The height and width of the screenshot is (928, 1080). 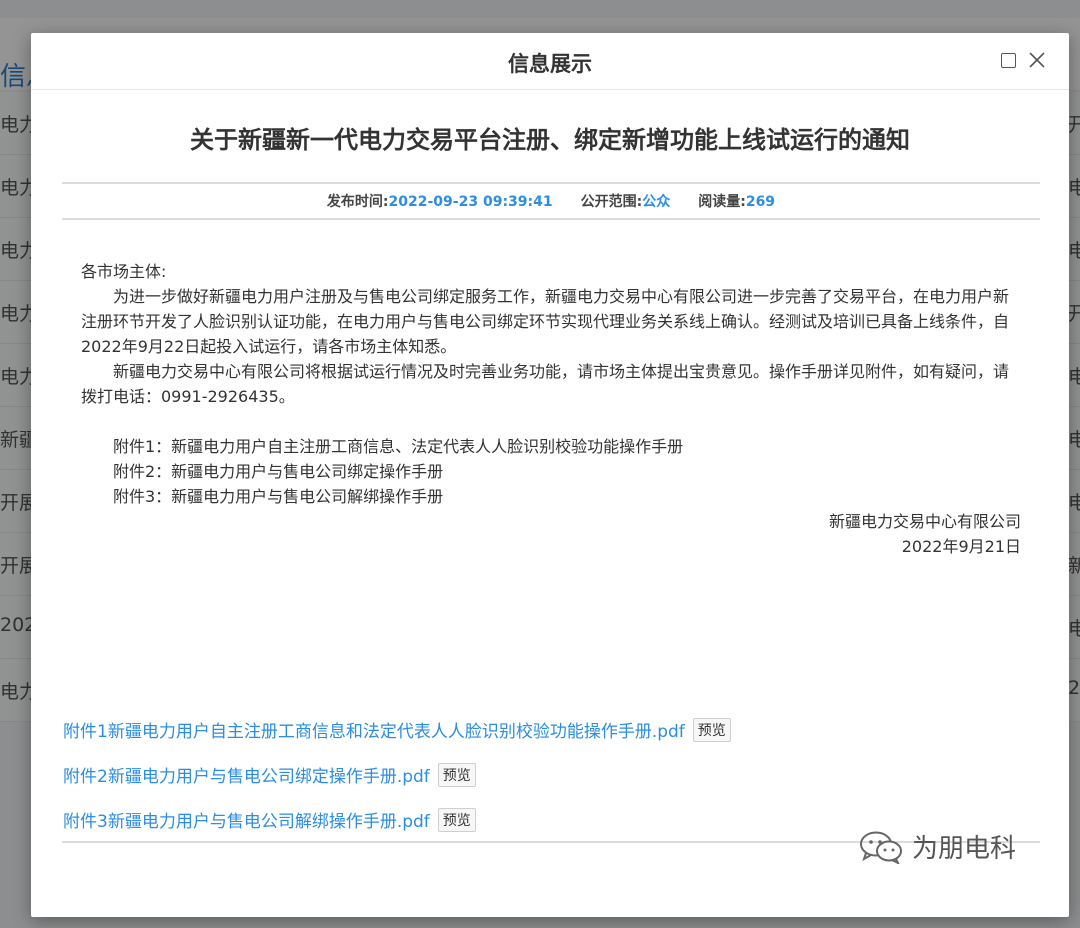 I want to click on watermark-text: 为朋电科, so click(x=964, y=849).